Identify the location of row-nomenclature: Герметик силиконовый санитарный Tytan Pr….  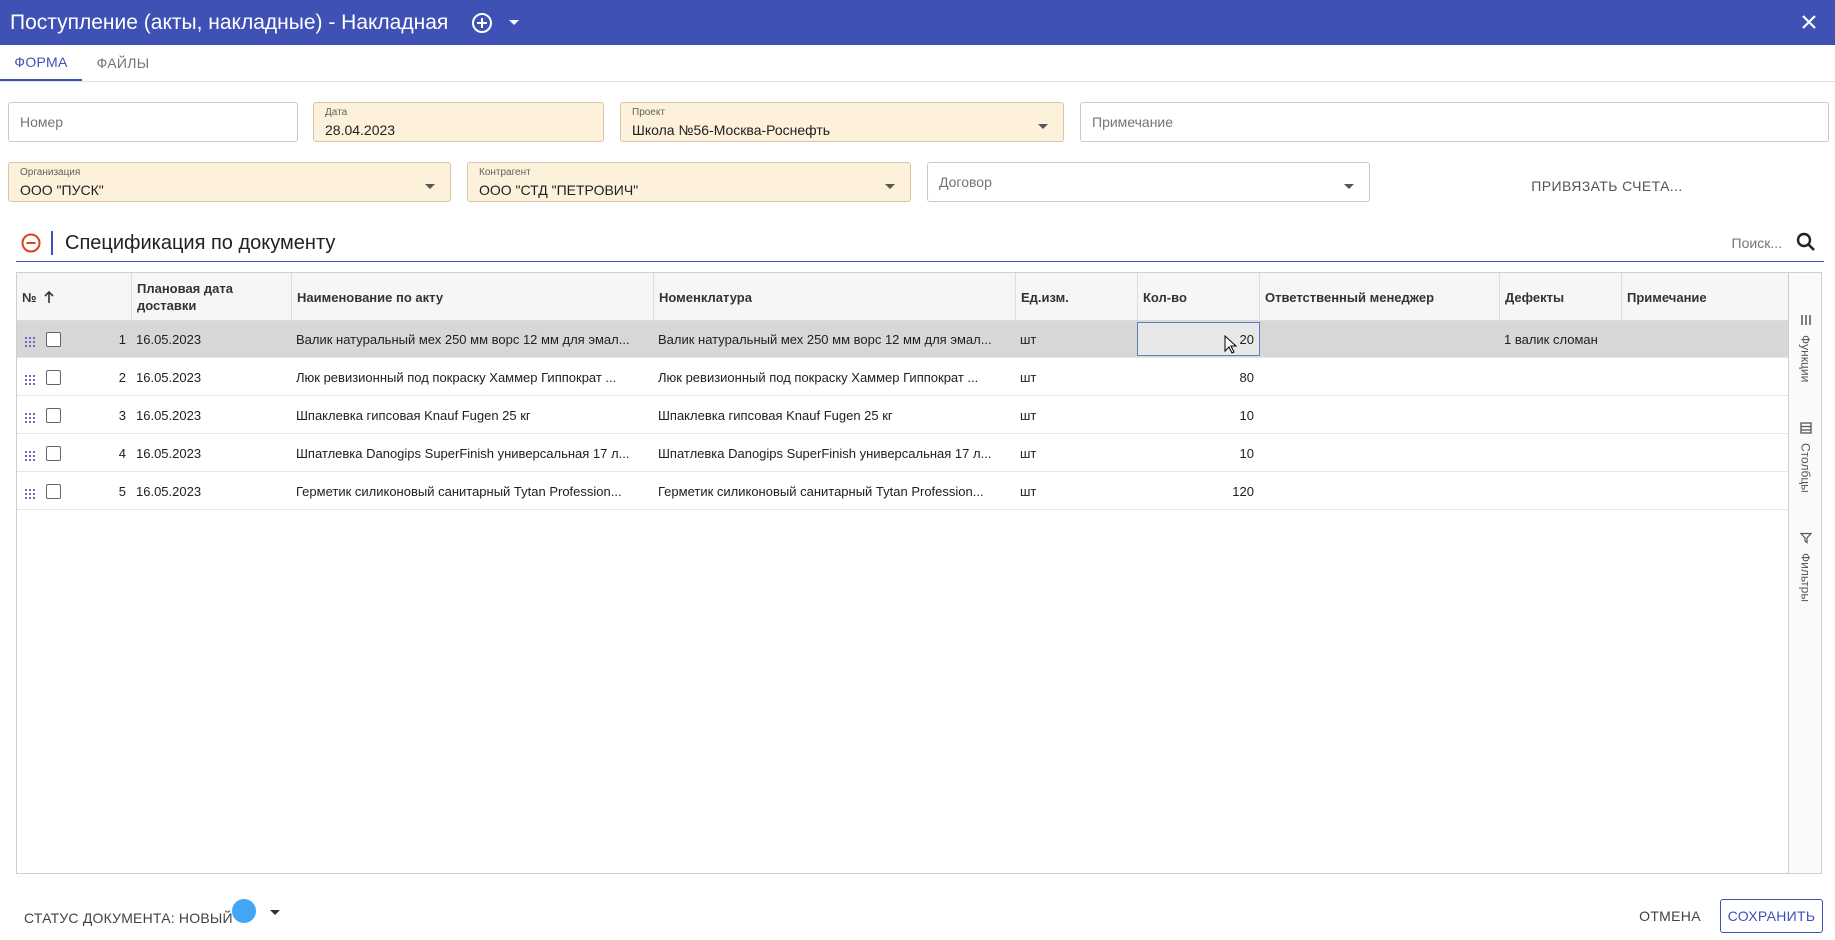
(834, 491).